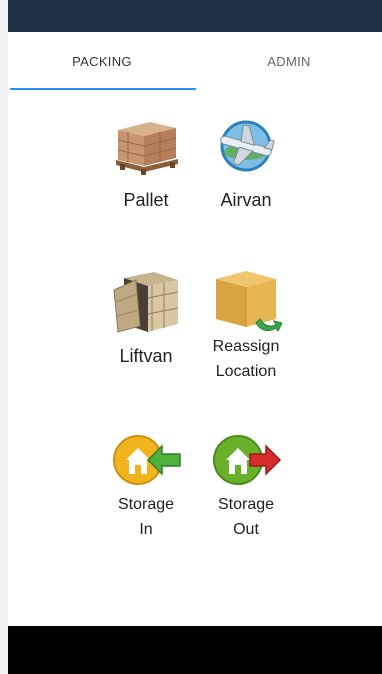  What do you see at coordinates (246, 371) in the screenshot?
I see `reassign-label-line2: Location` at bounding box center [246, 371].